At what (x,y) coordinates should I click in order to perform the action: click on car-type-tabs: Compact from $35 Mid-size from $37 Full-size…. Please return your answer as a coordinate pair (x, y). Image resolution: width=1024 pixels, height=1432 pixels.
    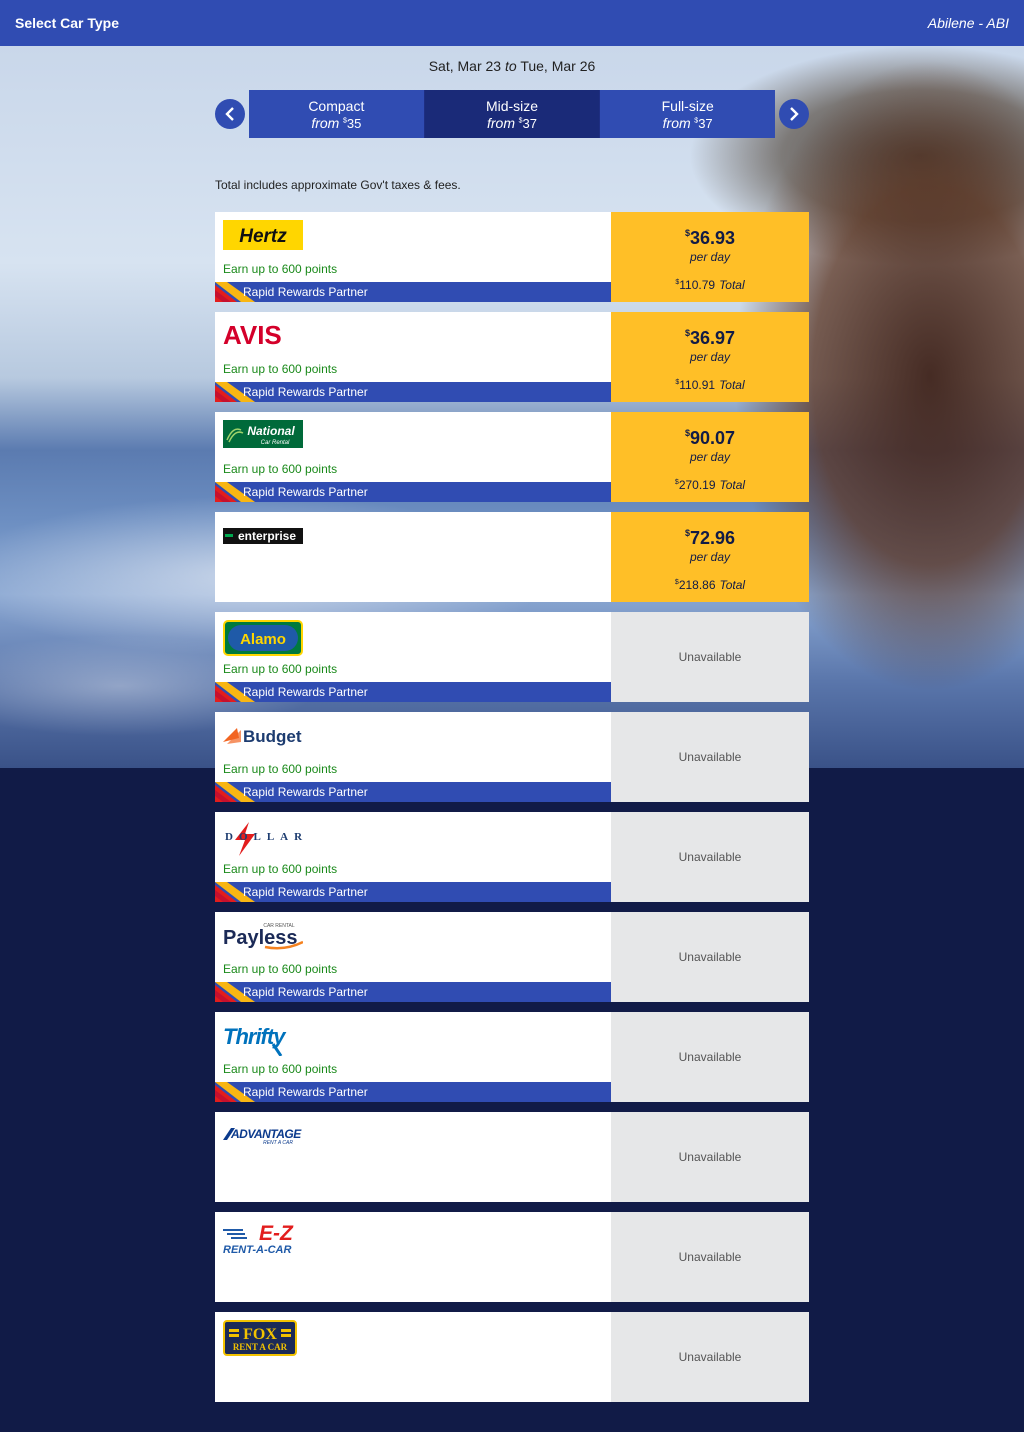
    Looking at the image, I should click on (512, 114).